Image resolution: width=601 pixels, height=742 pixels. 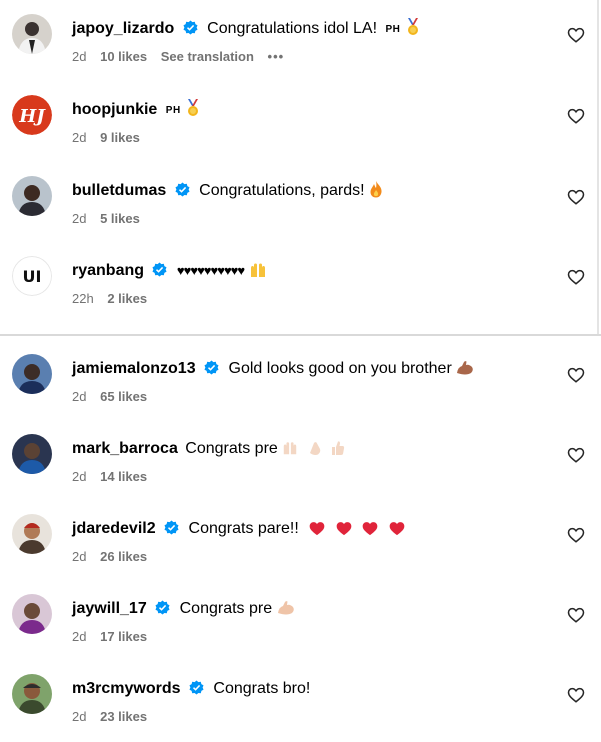 I want to click on comment-text: Congrats bro!, so click(x=262, y=688).